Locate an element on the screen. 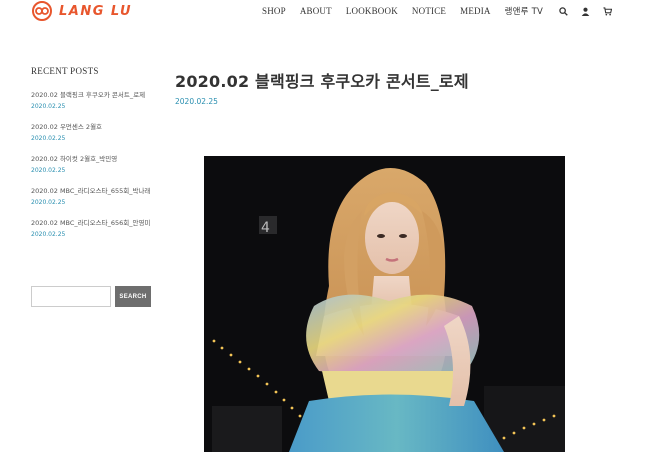 Image resolution: width=660 pixels, height=452 pixels. recent-posts-heading: RECENT POSTS is located at coordinates (65, 71).